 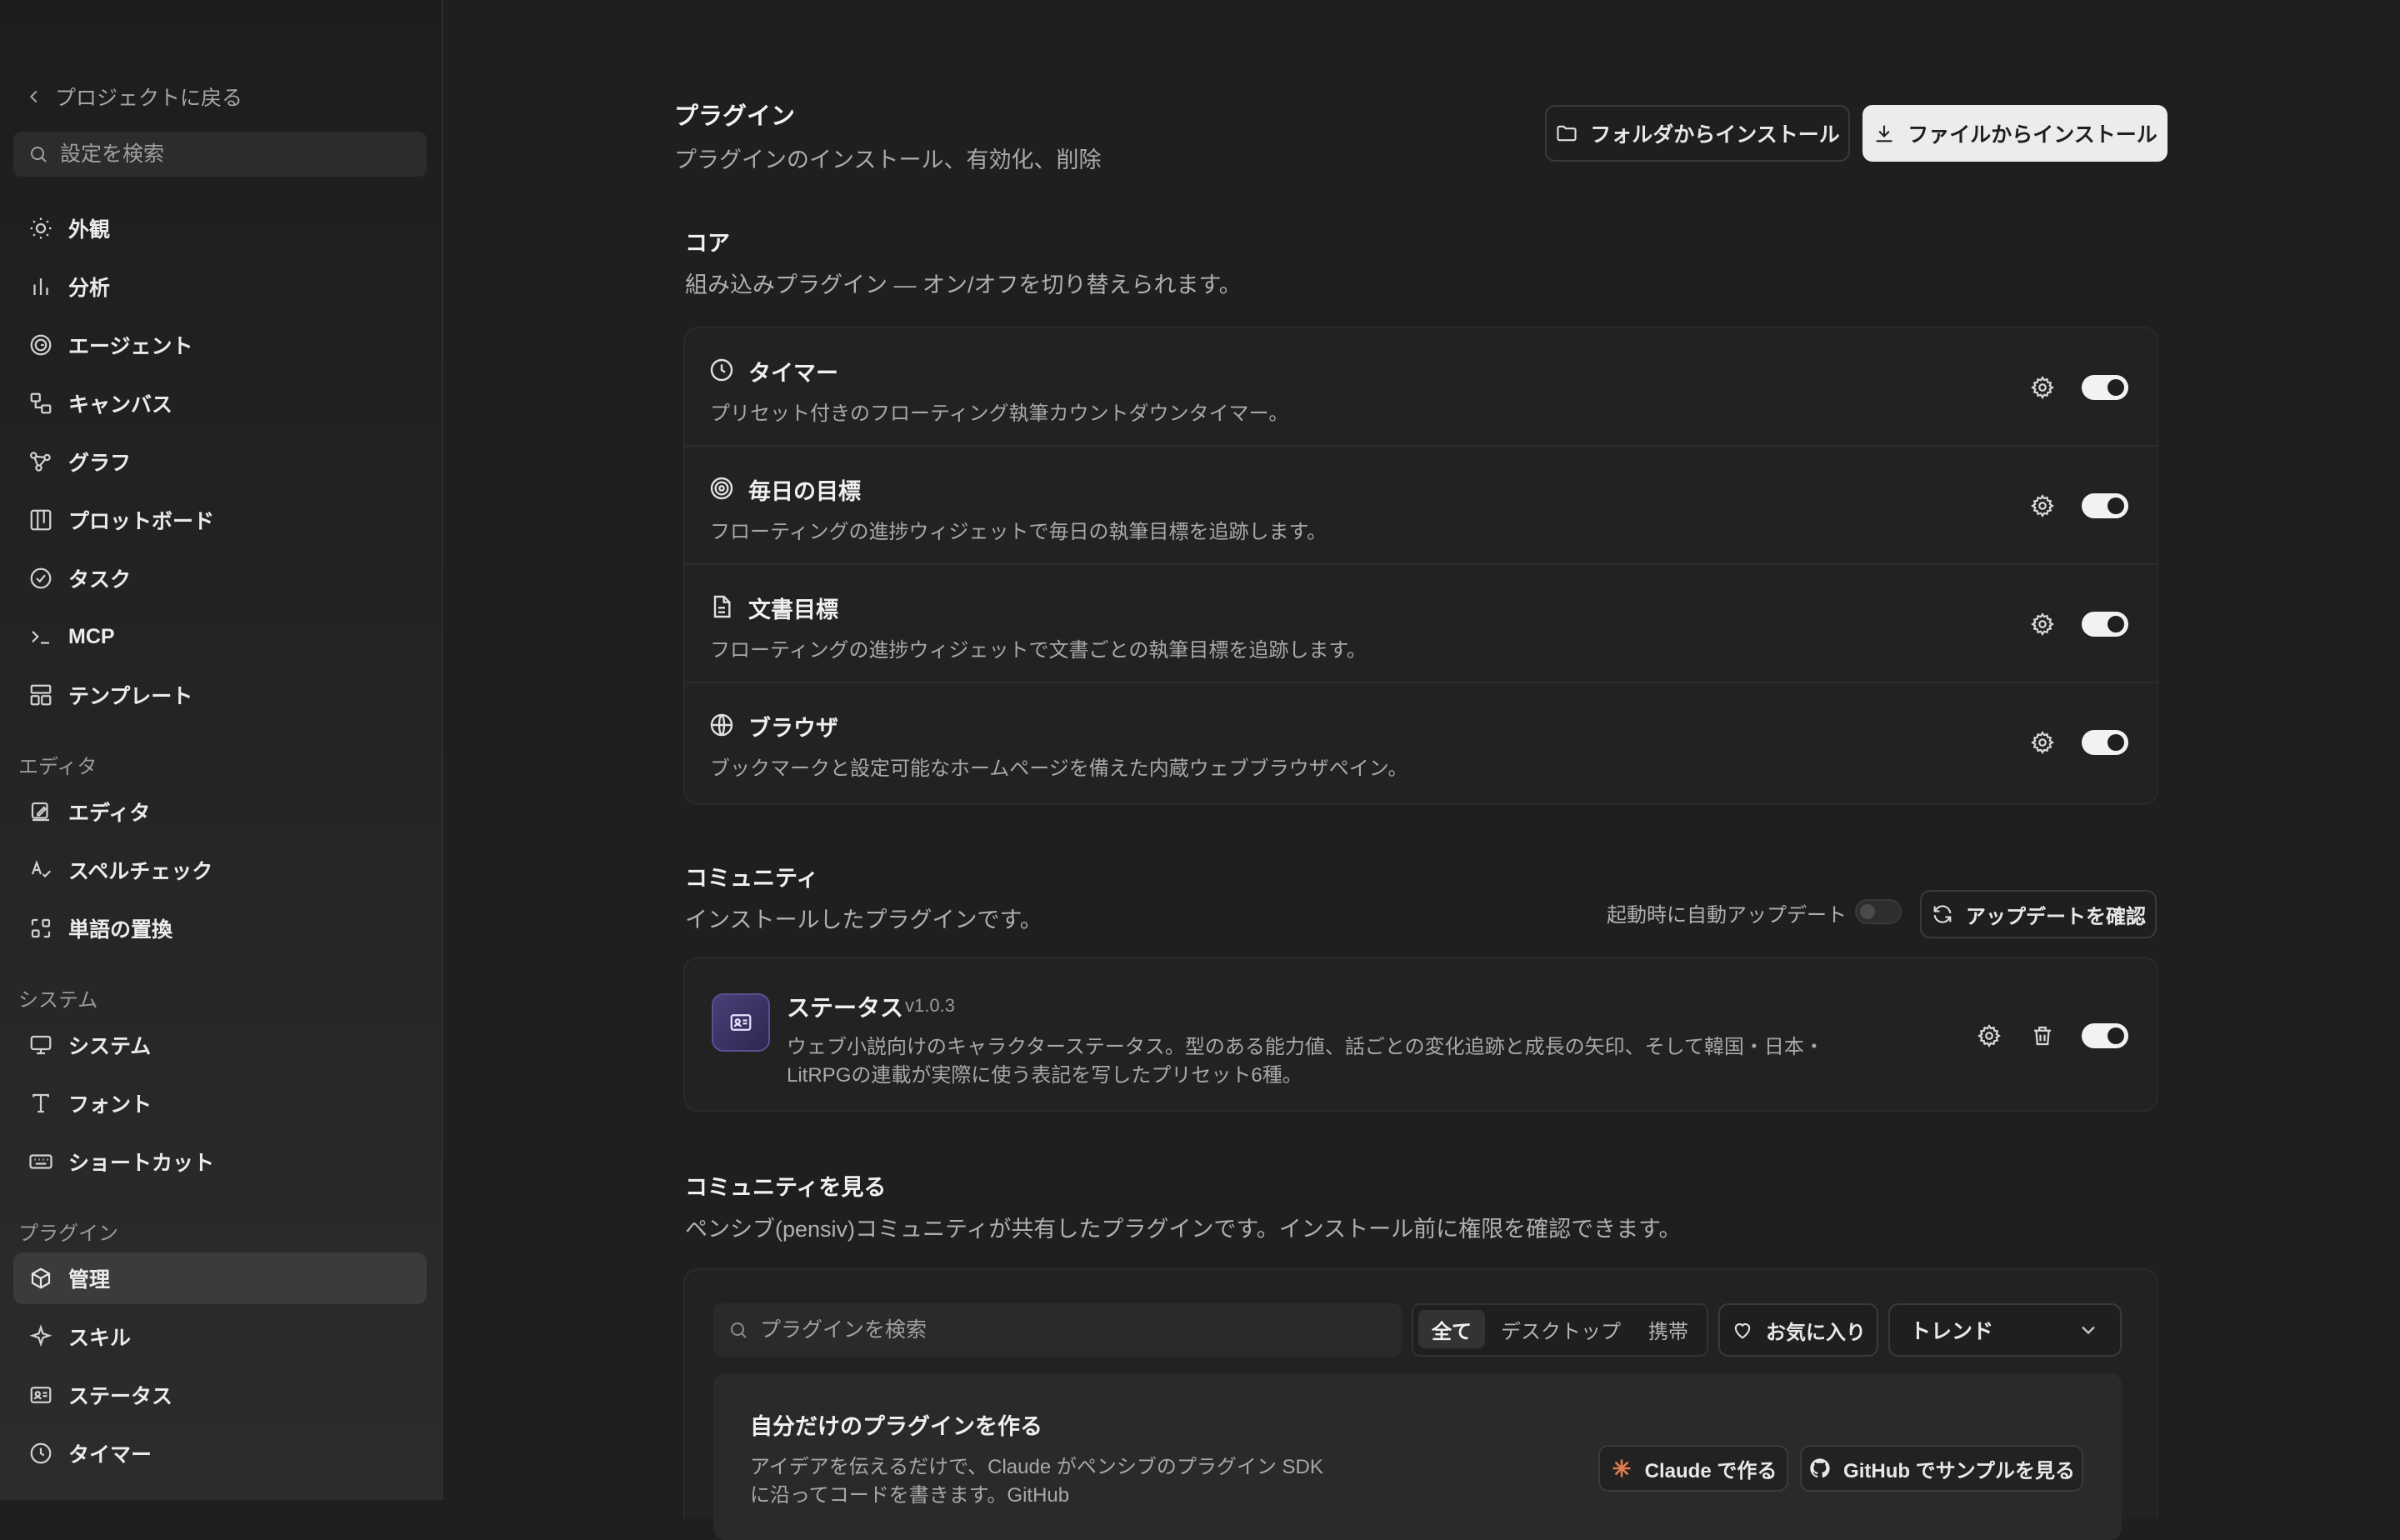 What do you see at coordinates (220, 1103) in the screenshot?
I see `sidebar-item-fonts: フォント` at bounding box center [220, 1103].